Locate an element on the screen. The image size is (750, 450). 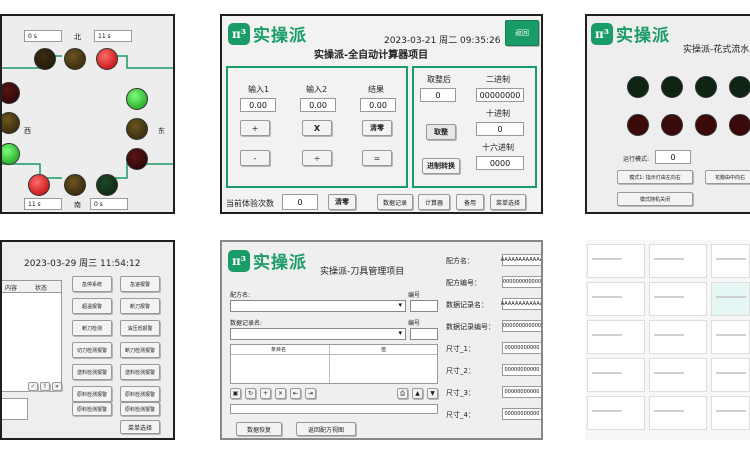
detail-value-5: 00000000000 is located at coordinates (521, 348).